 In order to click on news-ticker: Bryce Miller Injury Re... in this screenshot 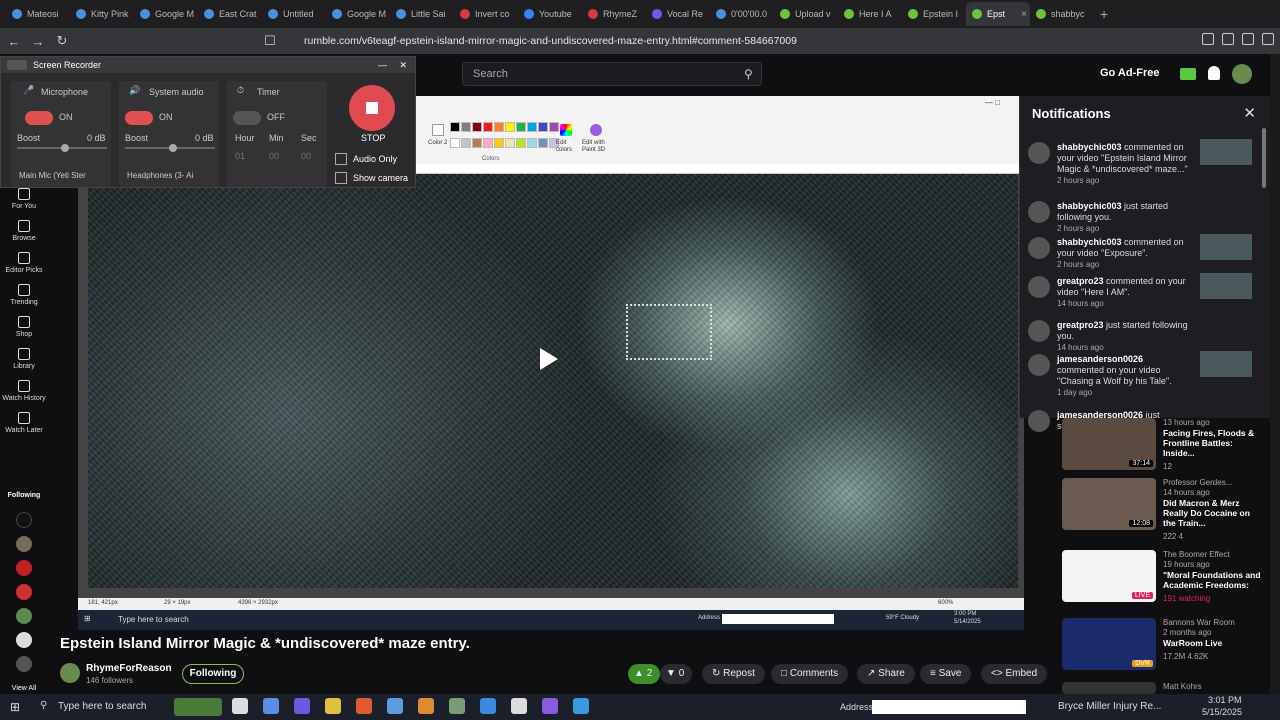, I will do `click(1109, 706)`.